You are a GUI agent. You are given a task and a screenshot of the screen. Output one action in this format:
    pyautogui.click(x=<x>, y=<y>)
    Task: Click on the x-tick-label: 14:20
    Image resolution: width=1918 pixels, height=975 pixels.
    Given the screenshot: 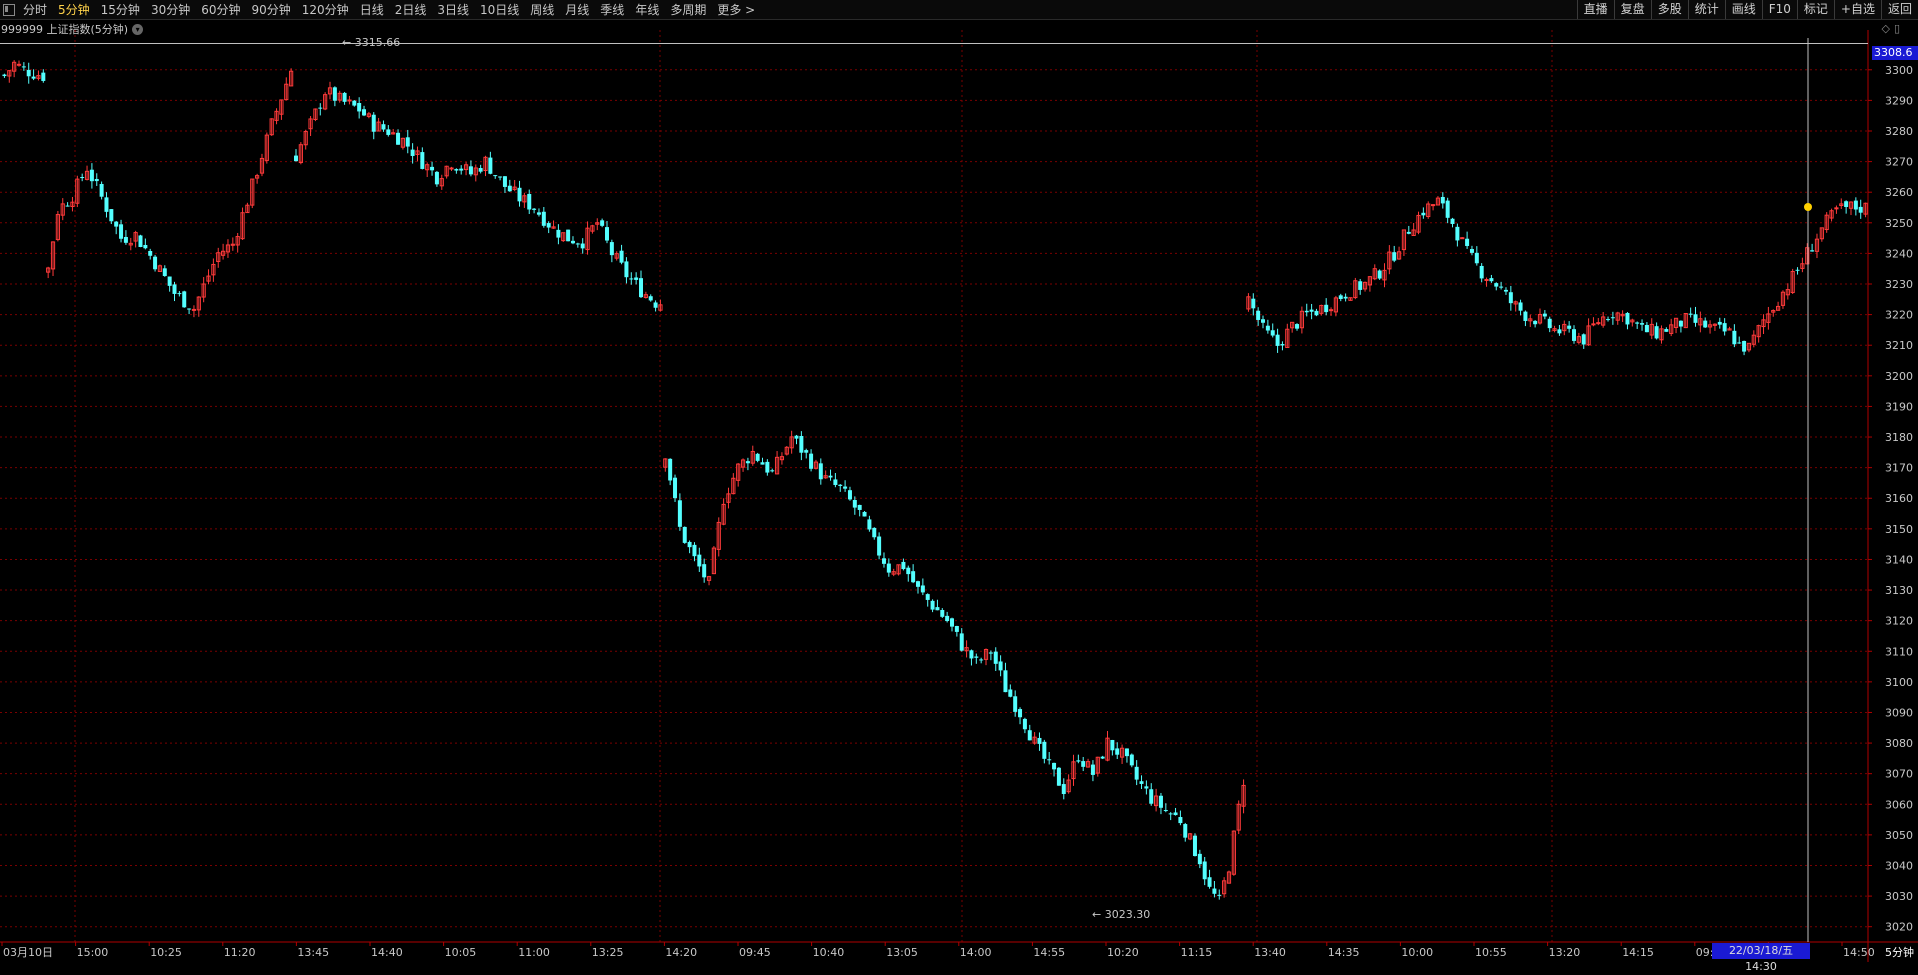 What is the action you would take?
    pyautogui.click(x=681, y=952)
    